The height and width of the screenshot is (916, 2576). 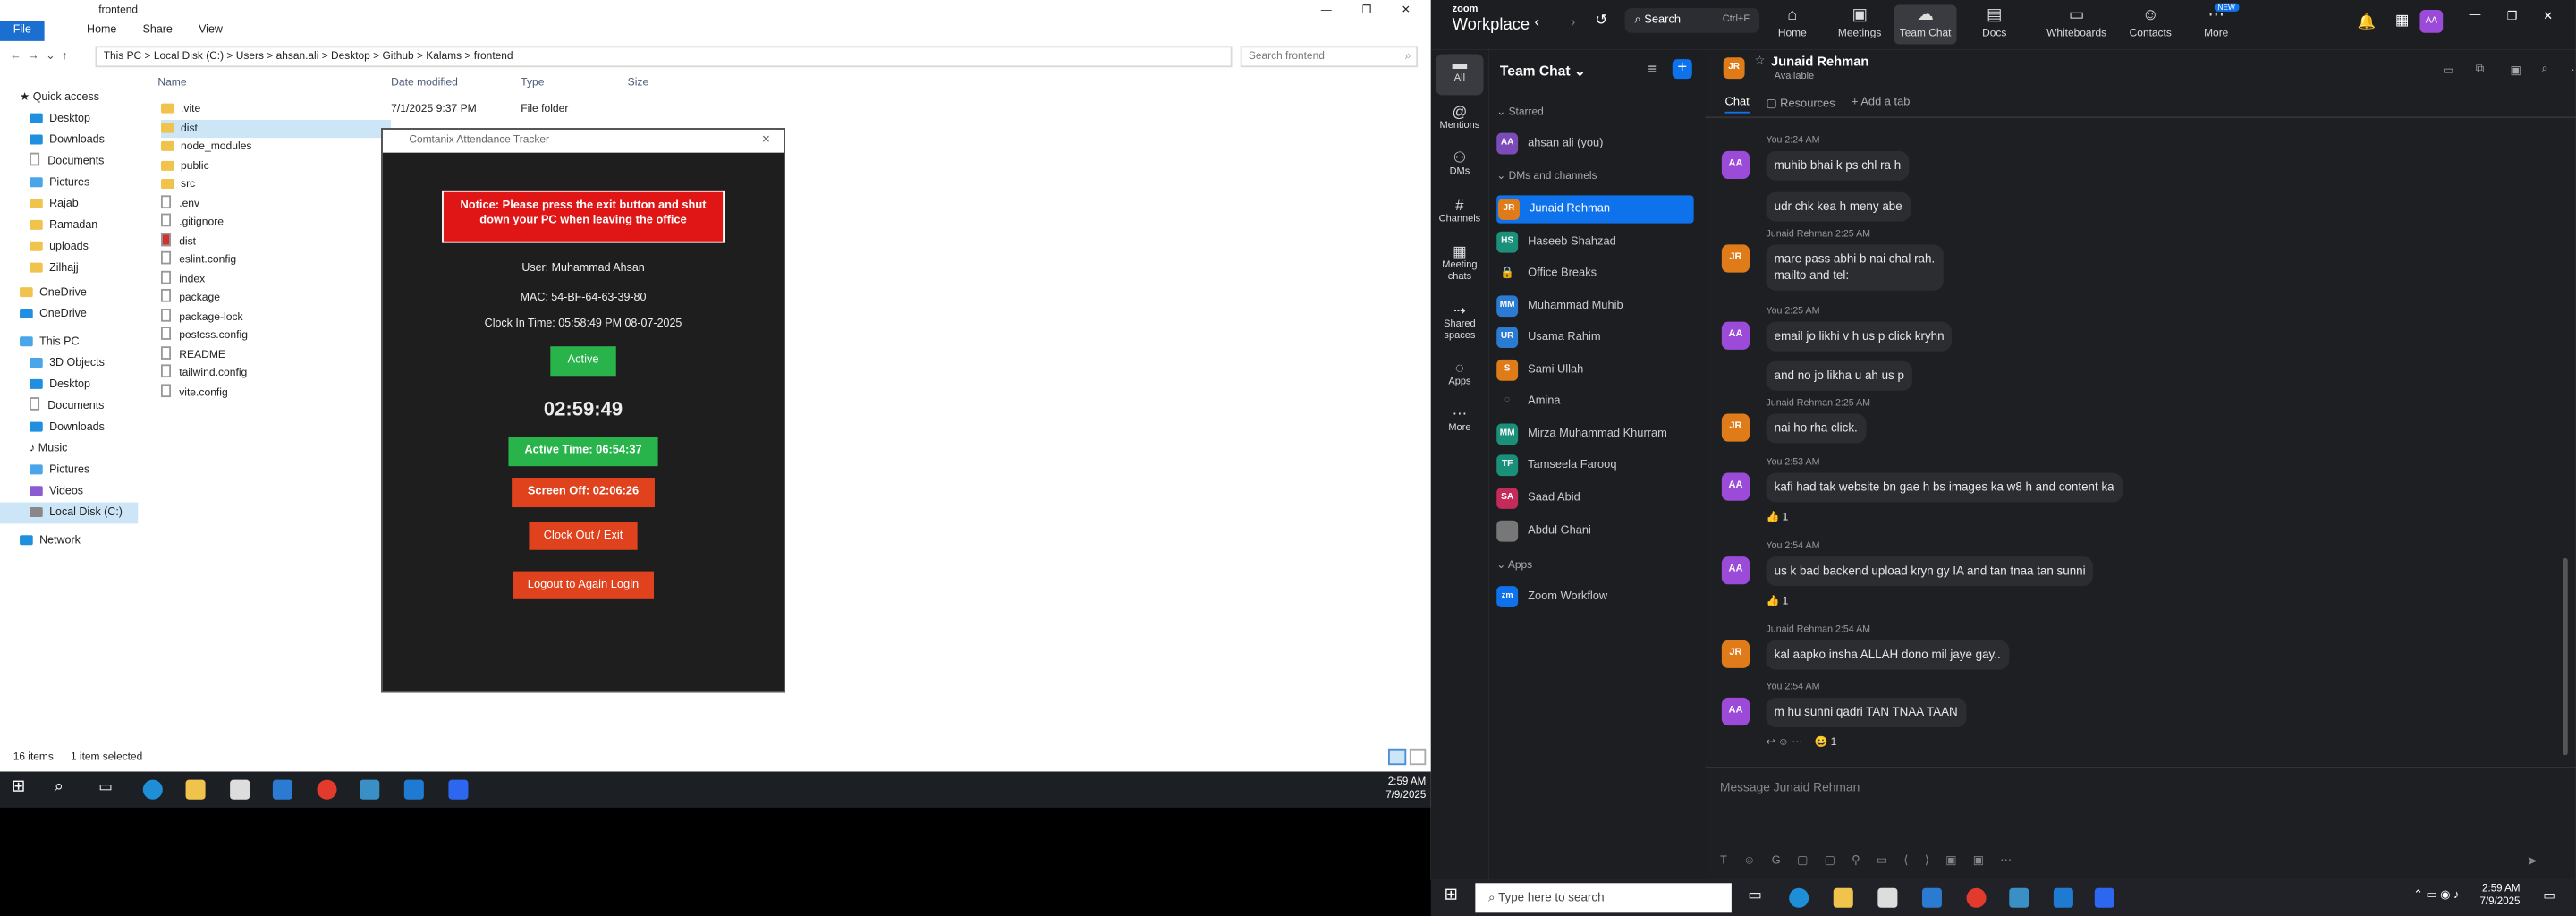 What do you see at coordinates (79, 162) in the screenshot?
I see `nav-item: Documents` at bounding box center [79, 162].